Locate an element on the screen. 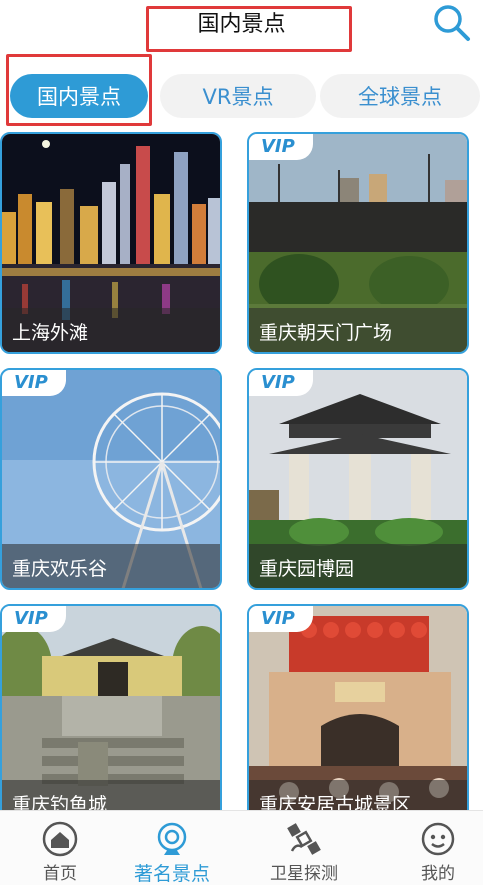  search-button is located at coordinates (451, 23).